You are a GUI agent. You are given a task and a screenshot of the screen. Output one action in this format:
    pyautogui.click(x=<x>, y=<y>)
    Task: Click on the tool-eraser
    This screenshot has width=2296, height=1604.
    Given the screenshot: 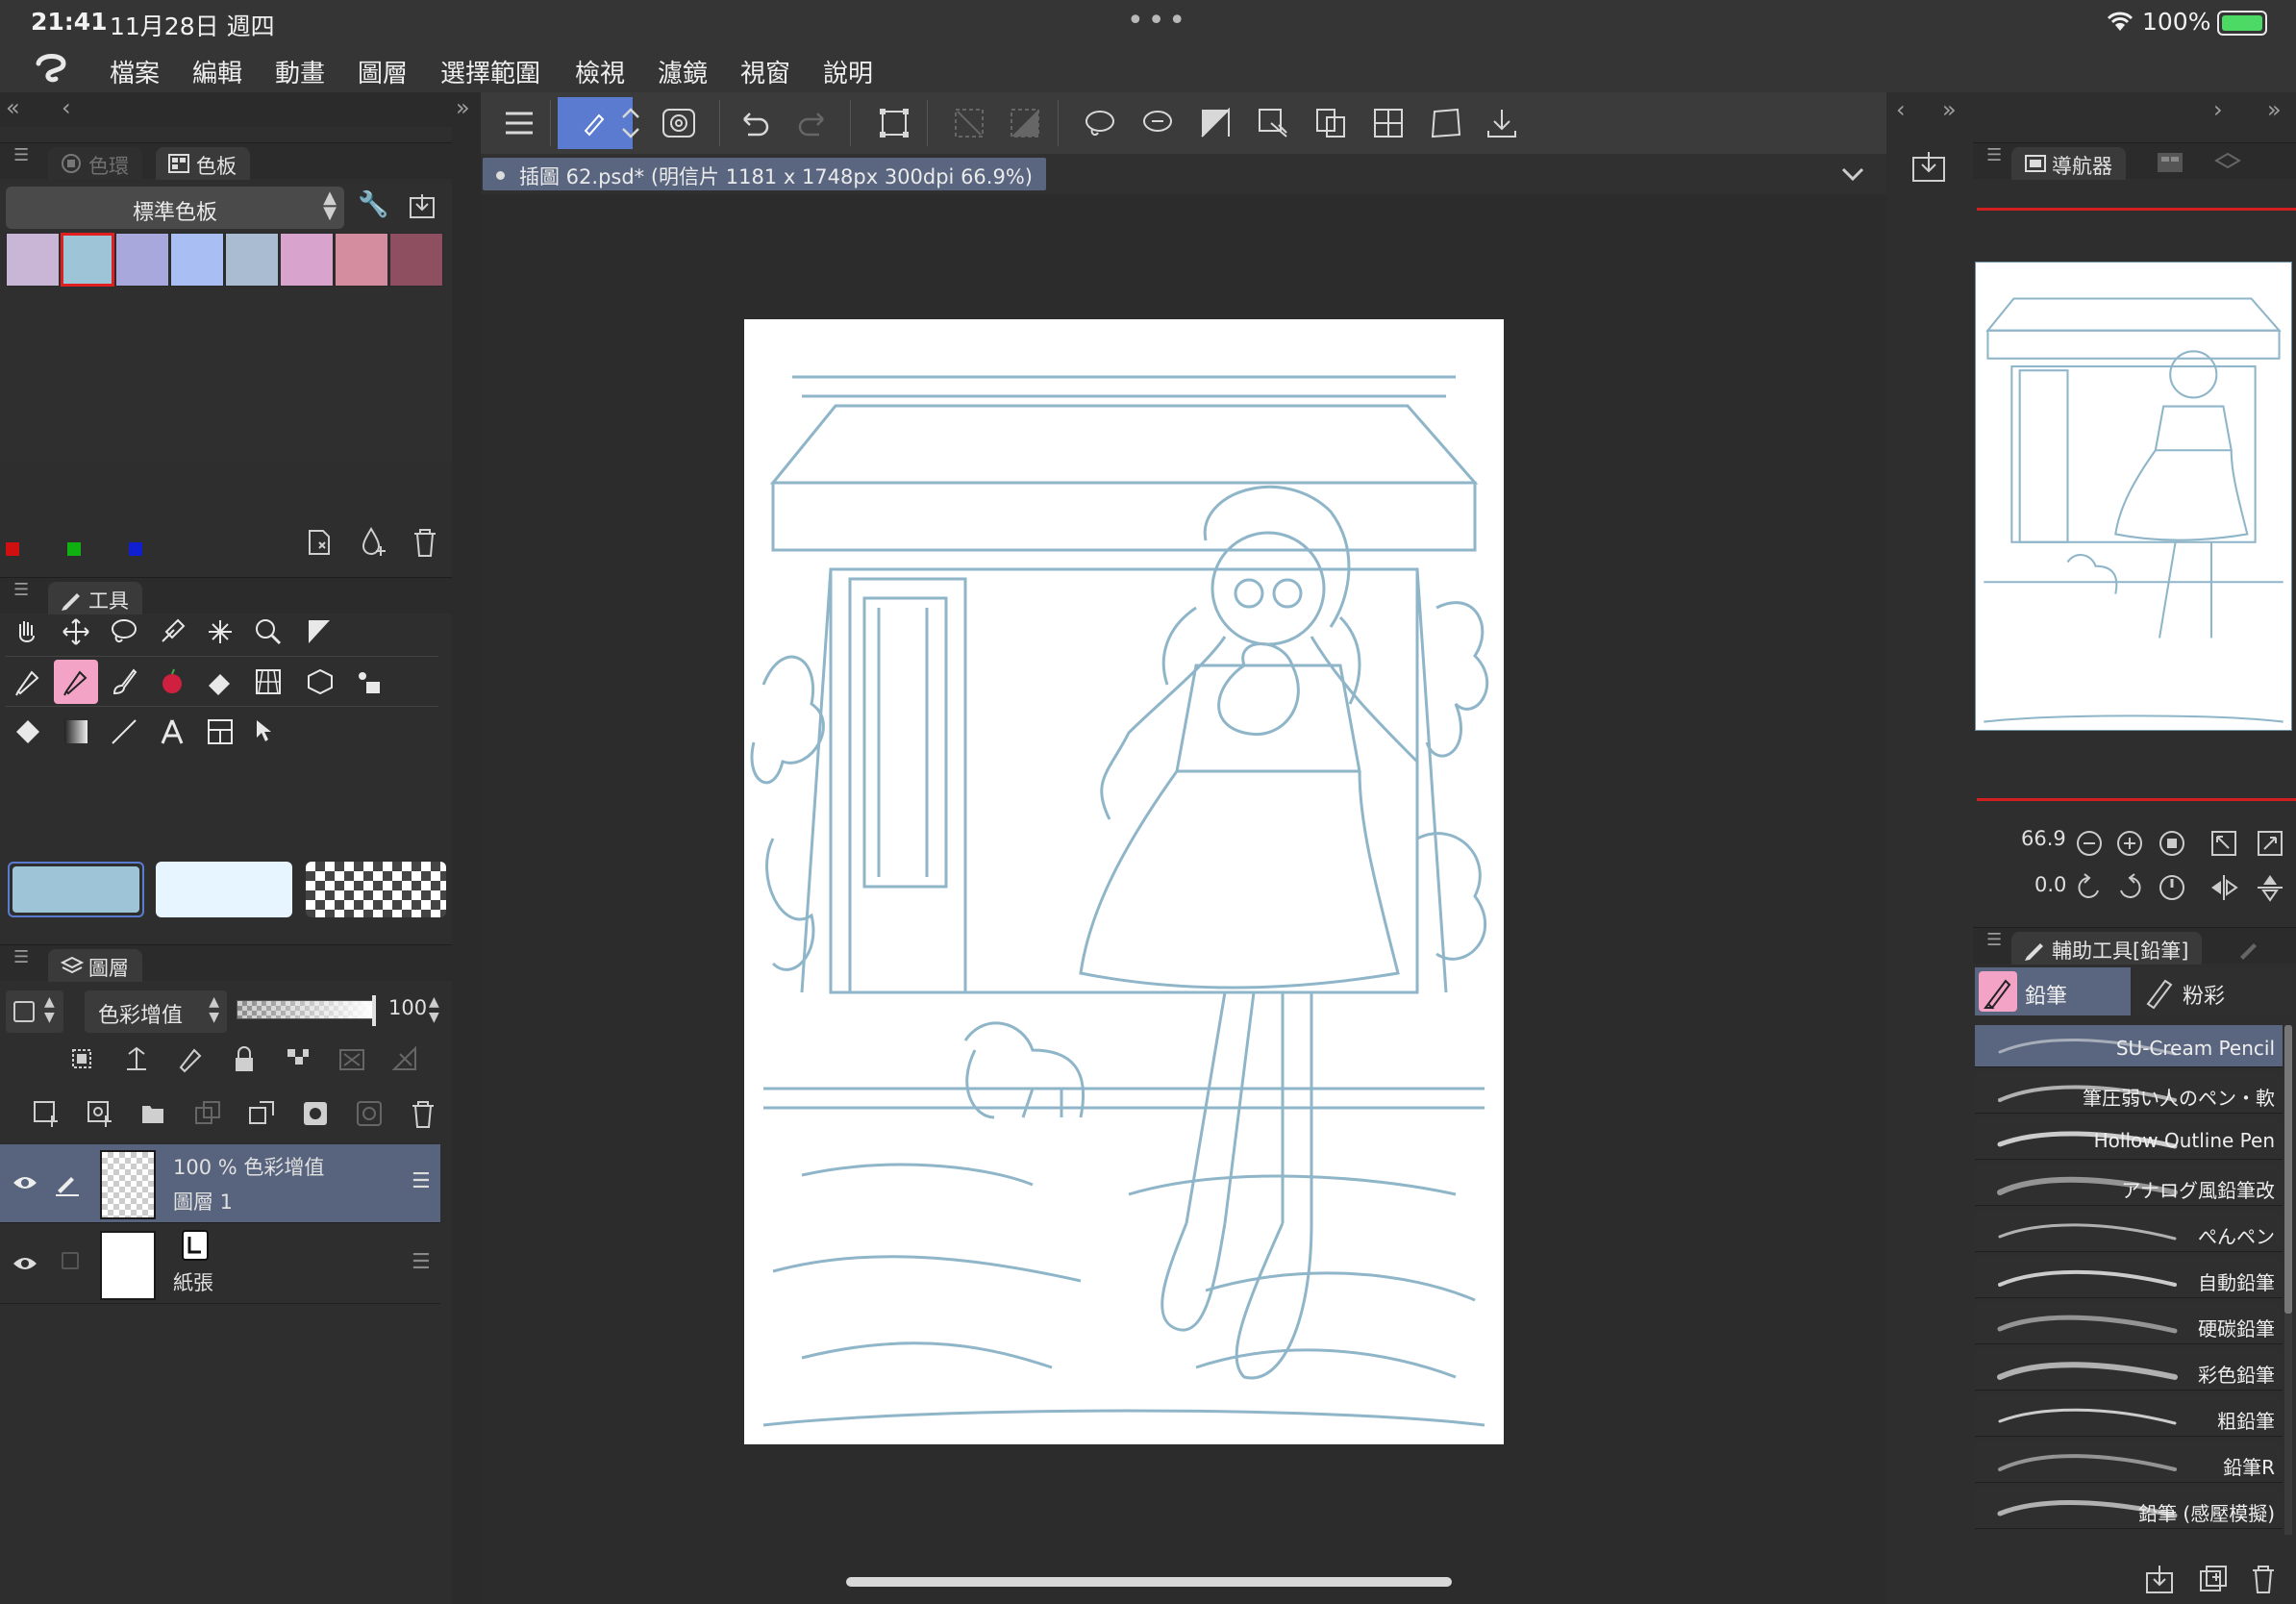 What is the action you would take?
    pyautogui.click(x=220, y=682)
    